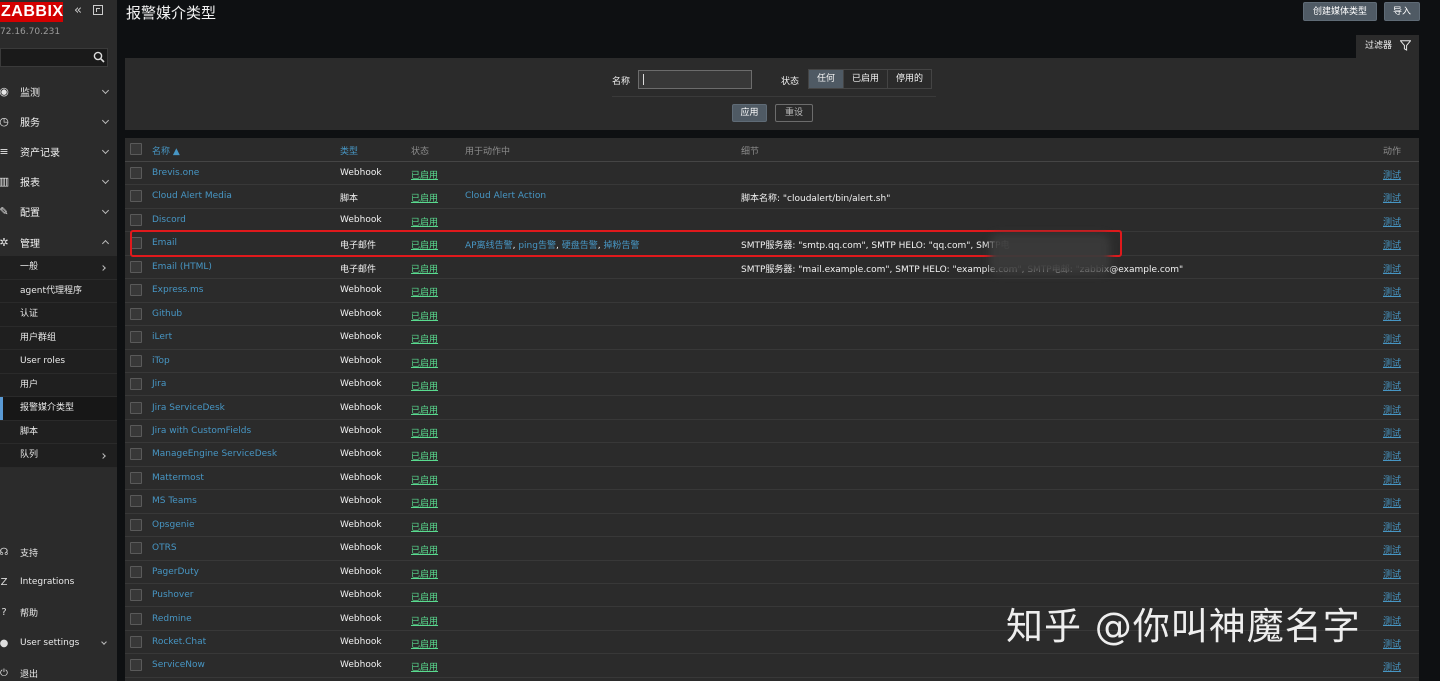 The height and width of the screenshot is (681, 1440). Describe the element at coordinates (172, 619) in the screenshot. I see `media-type-name-link: Redmine` at that location.